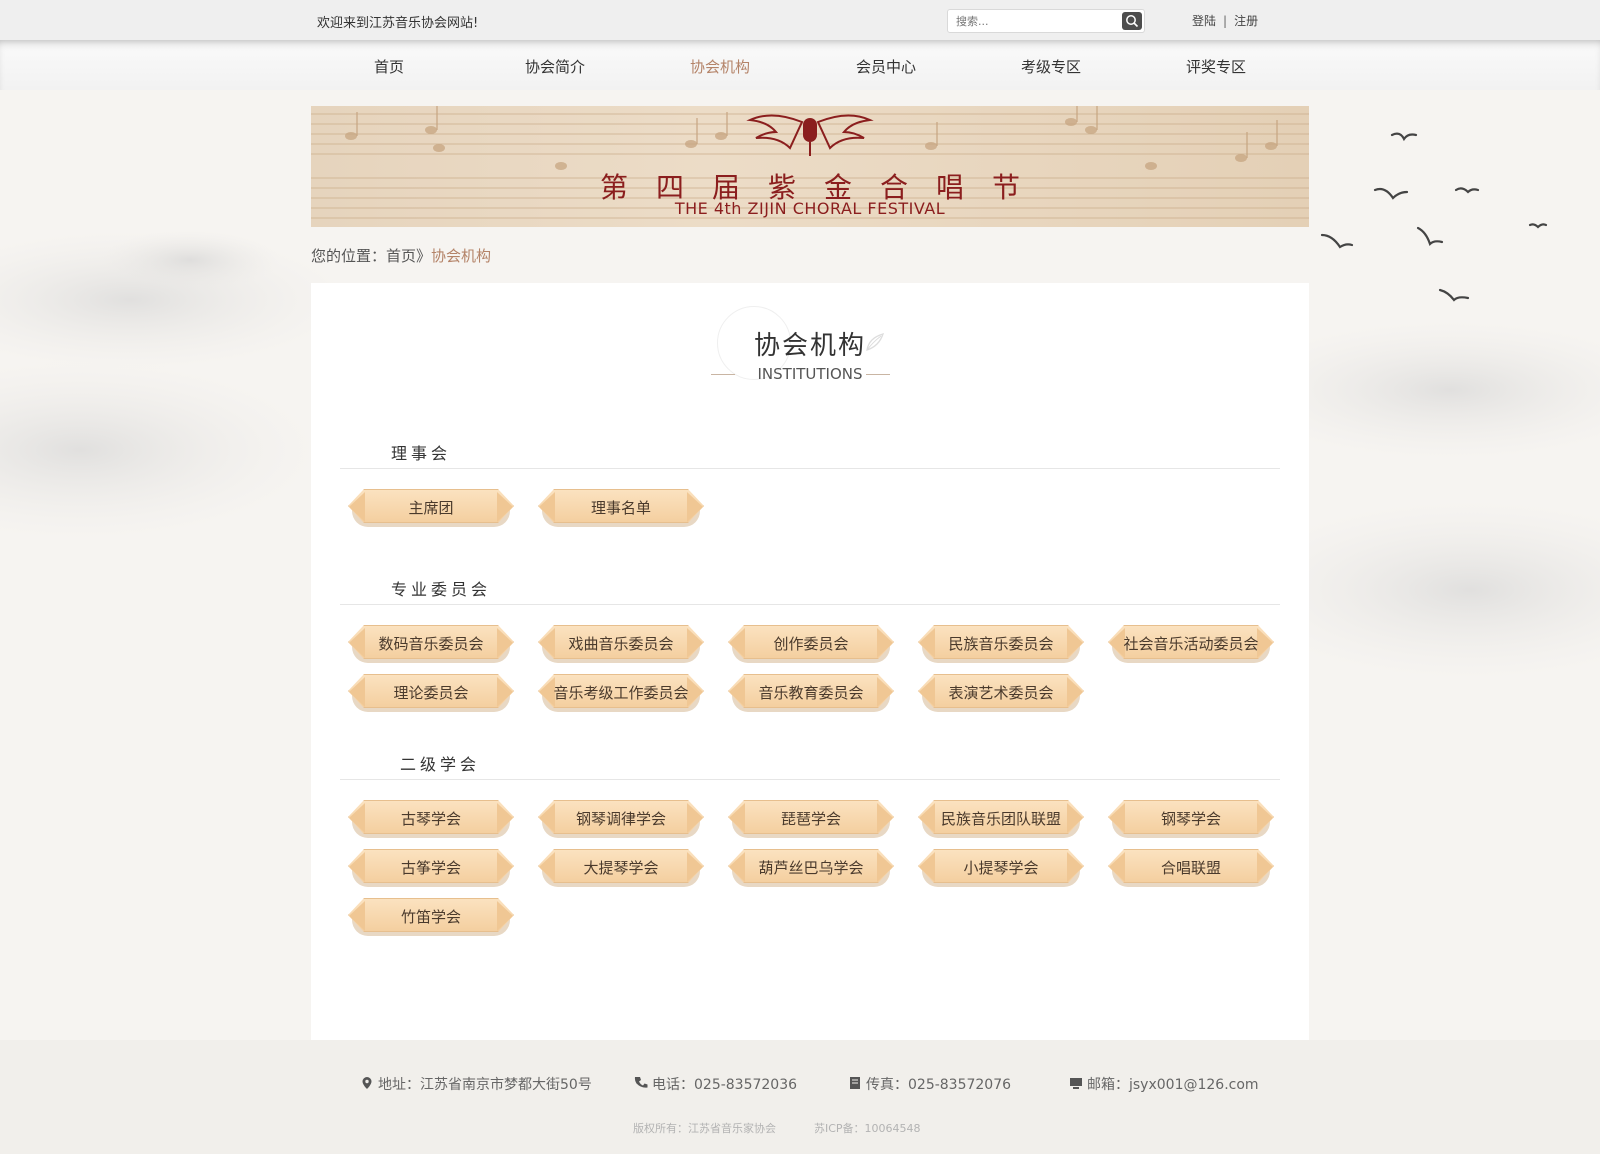  I want to click on page-subtitle: INSTITUTIONS, so click(810, 374).